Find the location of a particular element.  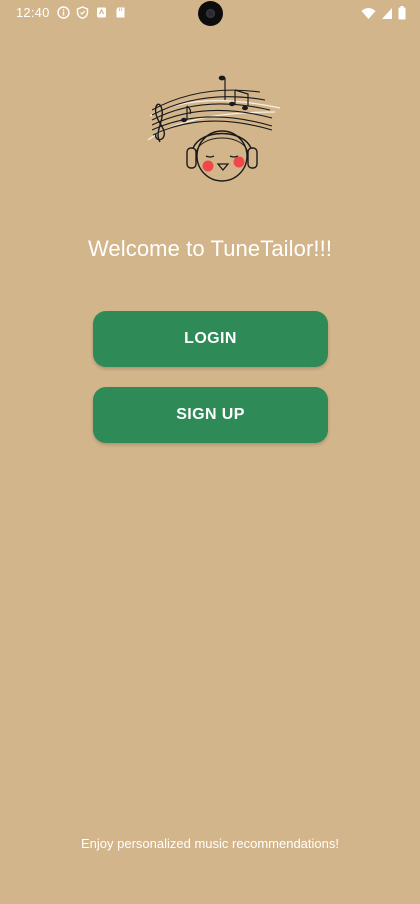

info-icon is located at coordinates (63, 12).